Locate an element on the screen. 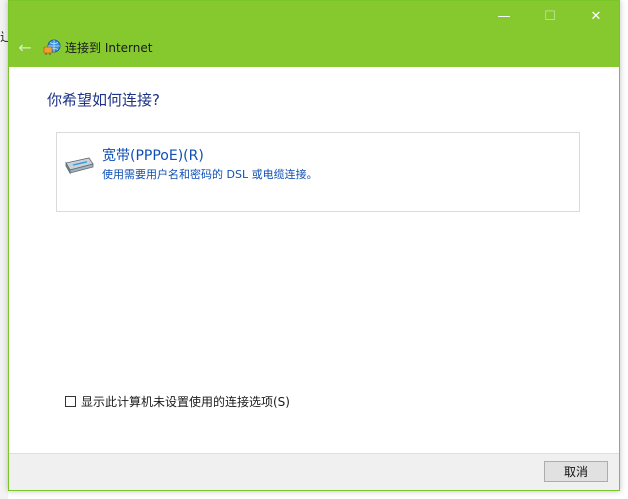 Image resolution: width=628 pixels, height=499 pixels. network-connection-icon is located at coordinates (52, 47).